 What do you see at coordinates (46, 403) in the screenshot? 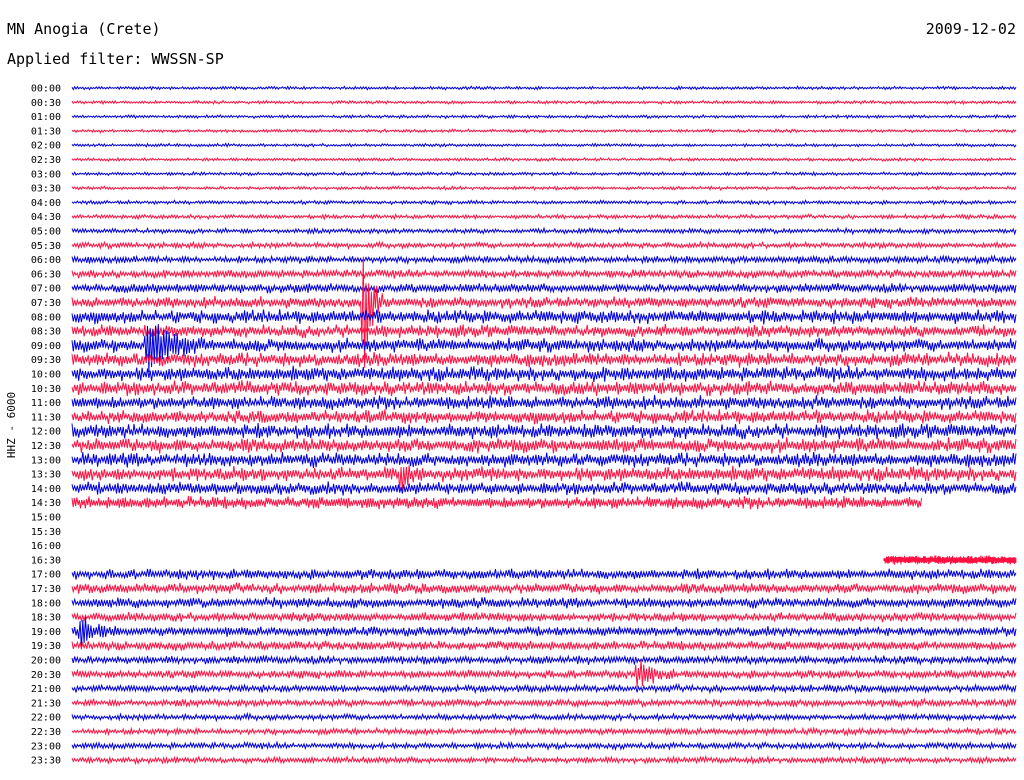
I see `time-label-1100: 11:00` at bounding box center [46, 403].